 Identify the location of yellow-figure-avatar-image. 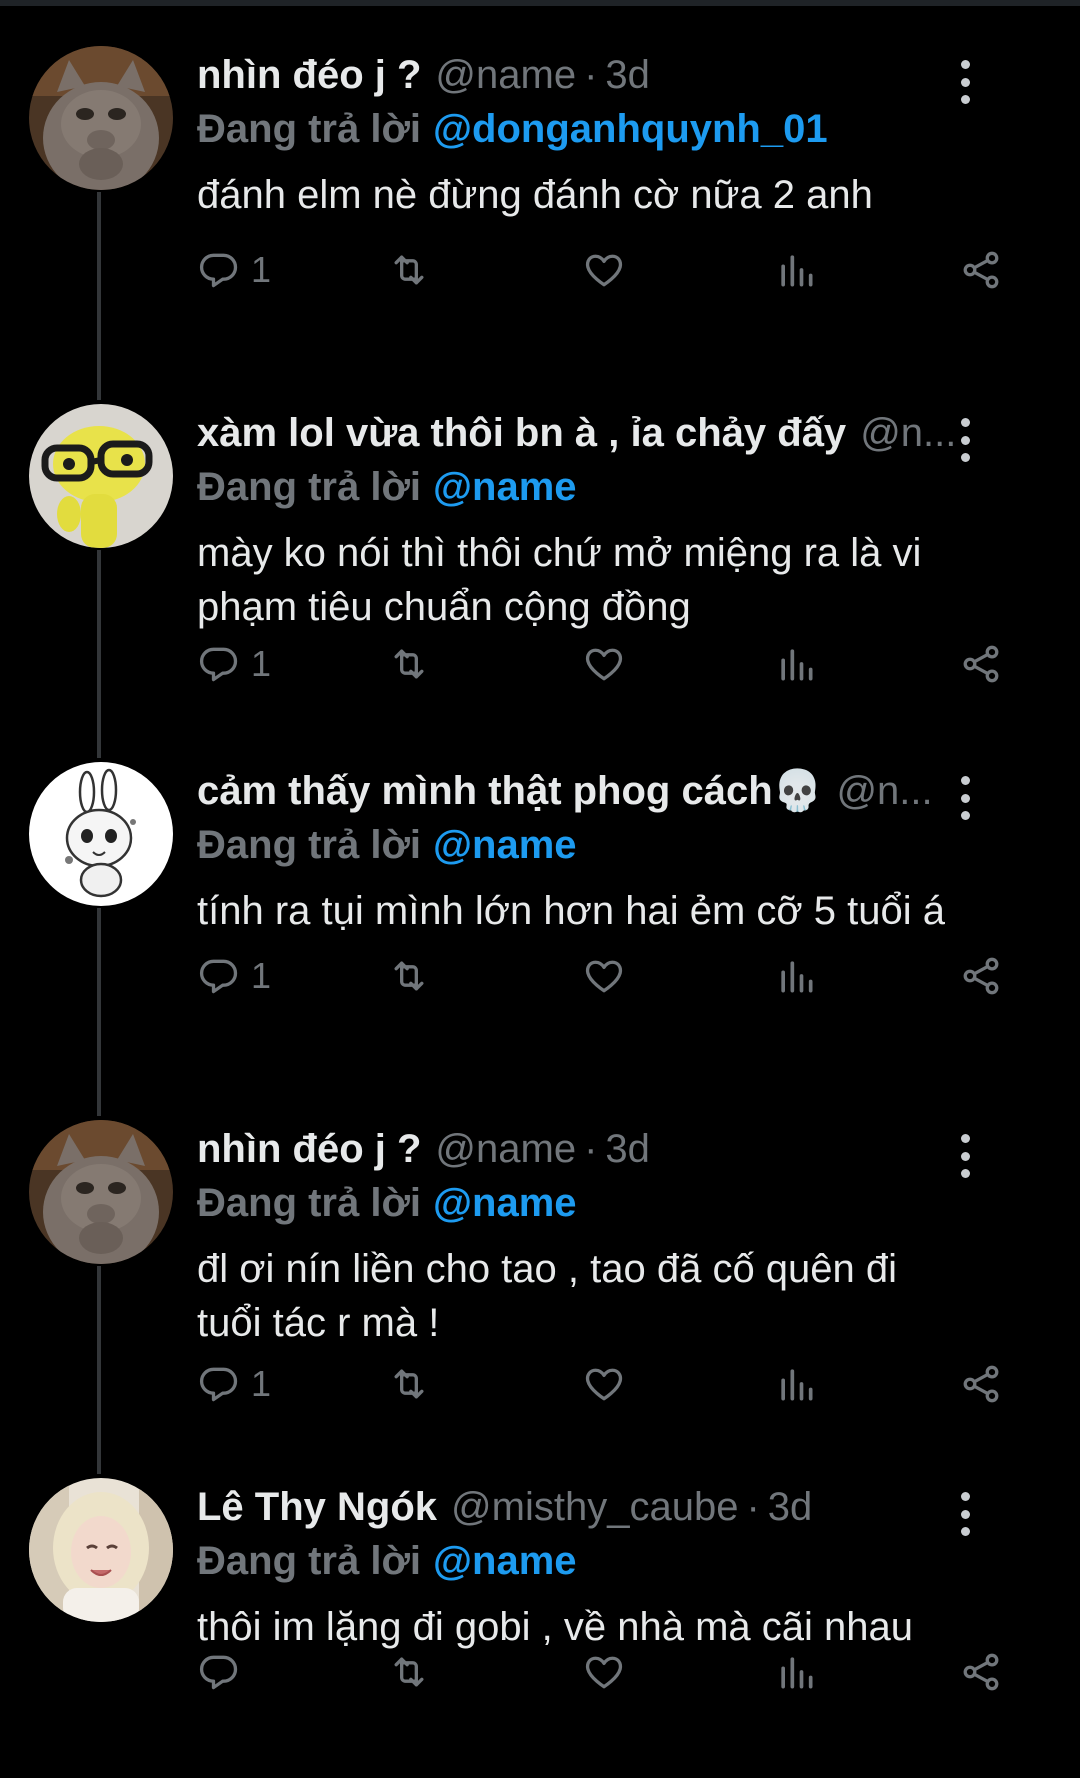
(101, 476).